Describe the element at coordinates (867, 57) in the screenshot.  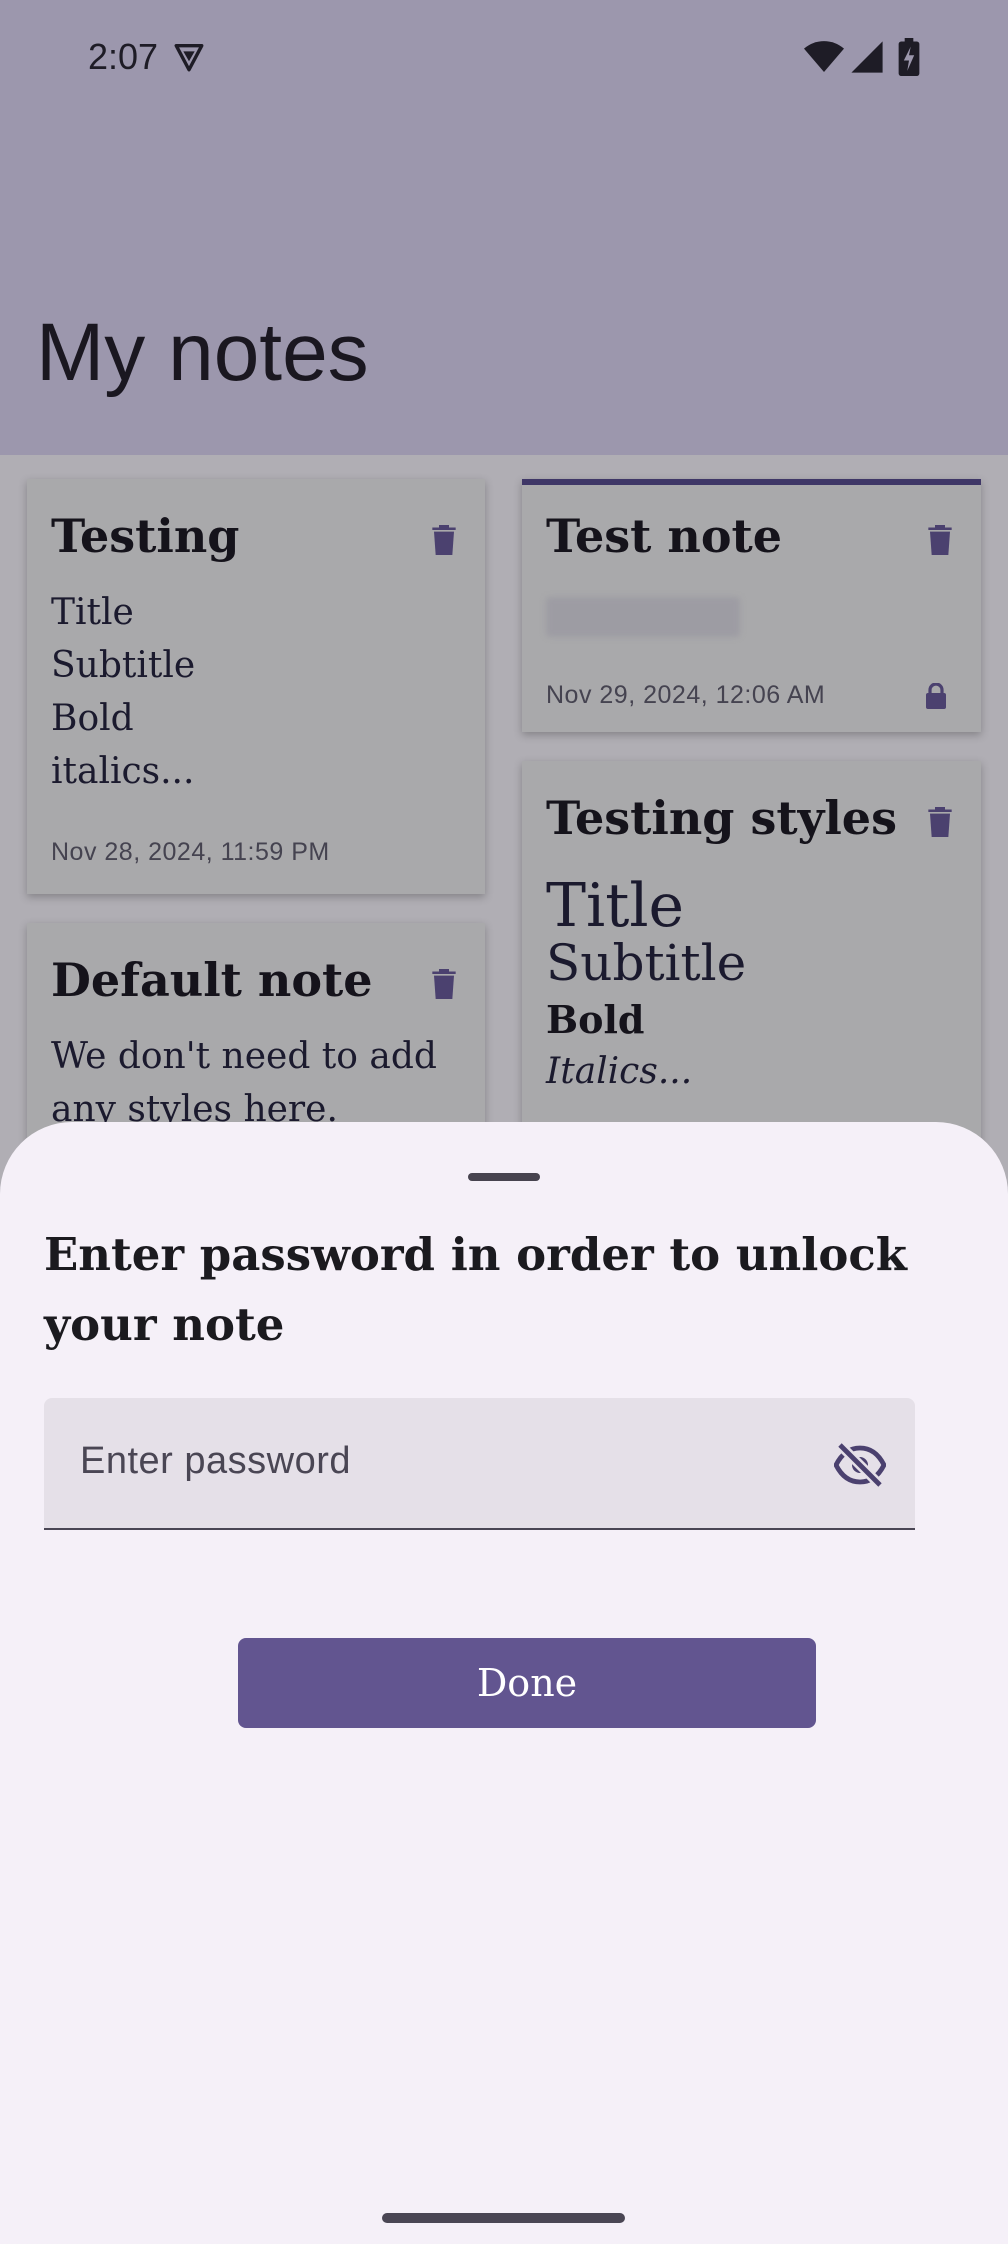
I see `signal-icon` at that location.